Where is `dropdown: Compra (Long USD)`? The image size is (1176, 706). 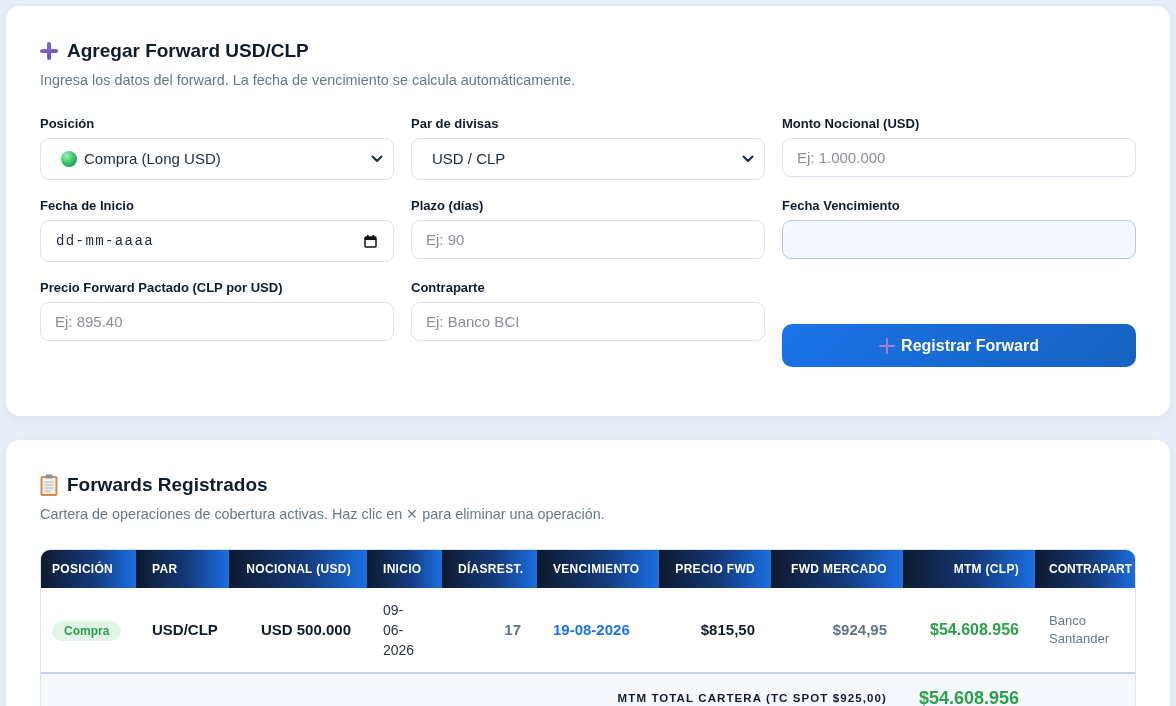
dropdown: Compra (Long USD) is located at coordinates (217, 159).